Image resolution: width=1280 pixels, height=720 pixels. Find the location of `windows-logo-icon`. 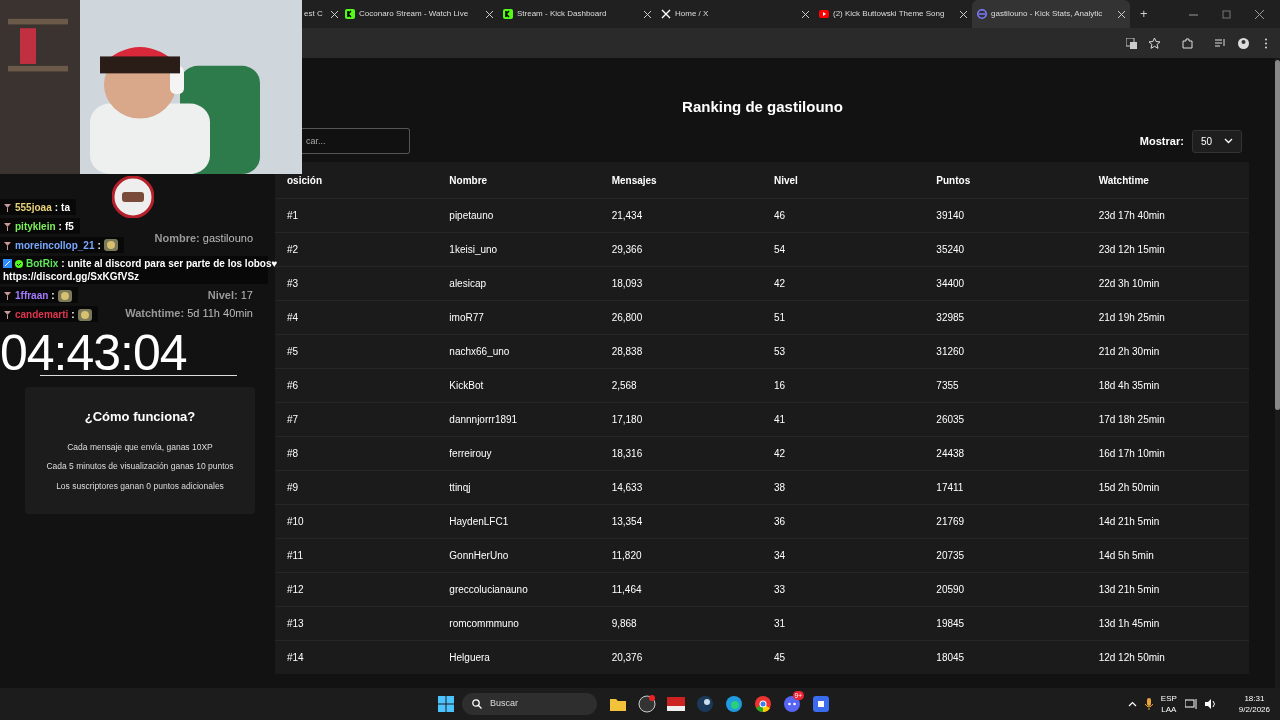

windows-logo-icon is located at coordinates (446, 704).